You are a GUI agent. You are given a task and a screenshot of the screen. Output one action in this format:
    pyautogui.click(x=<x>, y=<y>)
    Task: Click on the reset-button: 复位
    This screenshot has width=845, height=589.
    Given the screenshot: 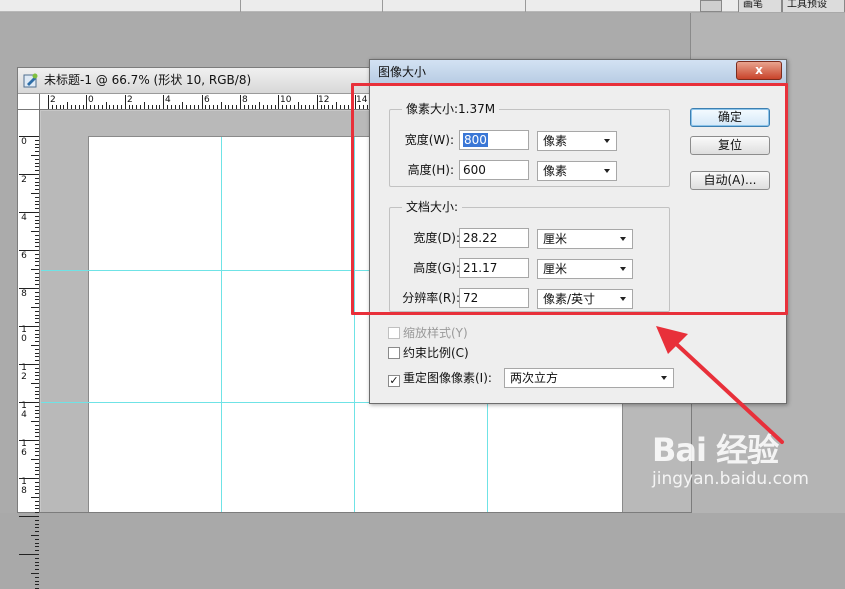 What is the action you would take?
    pyautogui.click(x=730, y=145)
    